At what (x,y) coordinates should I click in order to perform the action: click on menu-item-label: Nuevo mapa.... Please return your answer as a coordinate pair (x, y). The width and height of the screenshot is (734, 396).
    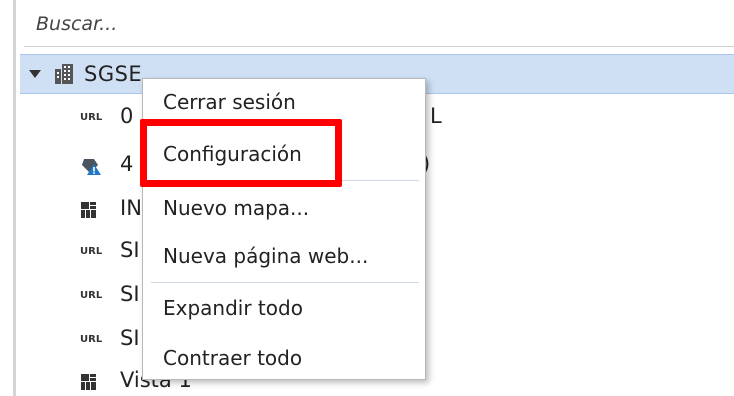
    Looking at the image, I should click on (236, 208).